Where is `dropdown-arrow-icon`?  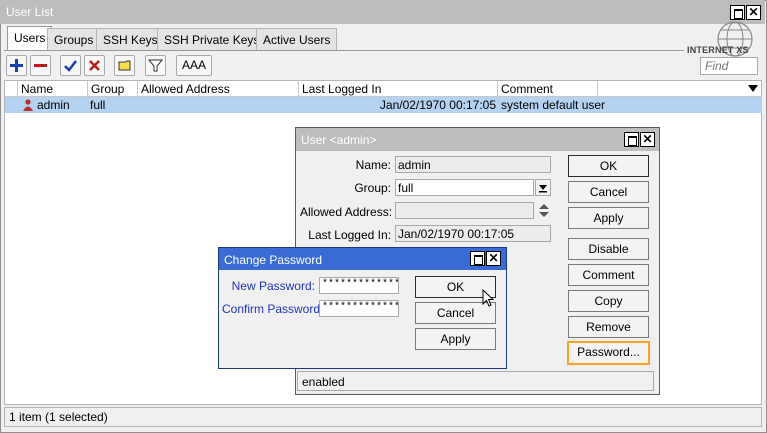
dropdown-arrow-icon is located at coordinates (543, 189).